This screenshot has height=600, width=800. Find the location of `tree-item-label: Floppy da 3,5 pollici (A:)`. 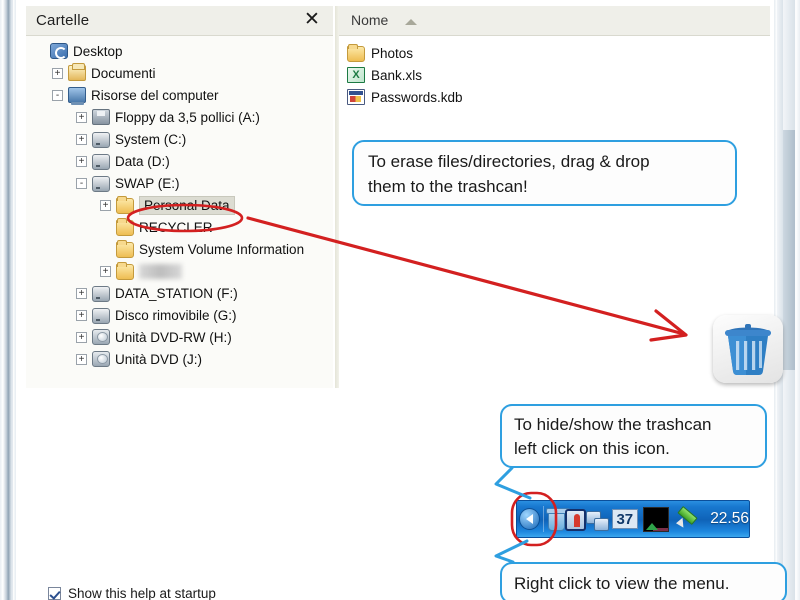

tree-item-label: Floppy da 3,5 pollici (A:) is located at coordinates (187, 117).